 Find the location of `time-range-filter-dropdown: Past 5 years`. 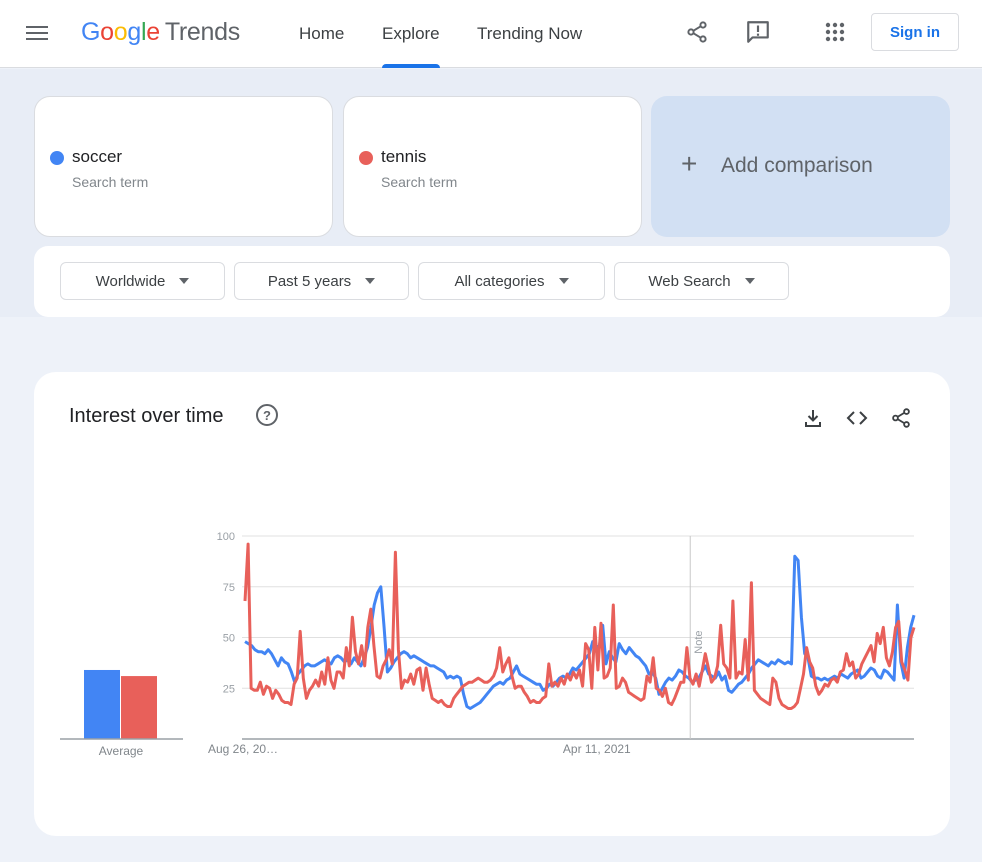

time-range-filter-dropdown: Past 5 years is located at coordinates (321, 281).